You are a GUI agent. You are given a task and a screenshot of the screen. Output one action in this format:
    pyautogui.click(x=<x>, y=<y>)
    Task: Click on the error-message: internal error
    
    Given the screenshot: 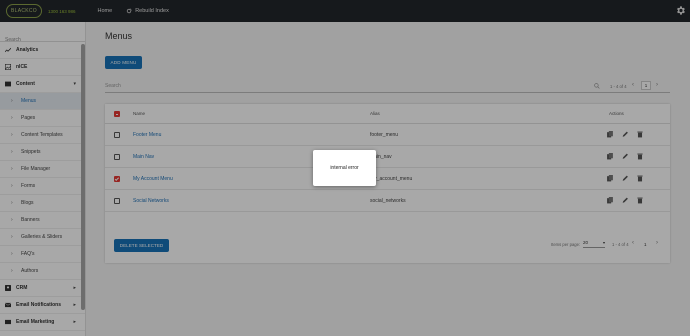 What is the action you would take?
    pyautogui.click(x=344, y=168)
    